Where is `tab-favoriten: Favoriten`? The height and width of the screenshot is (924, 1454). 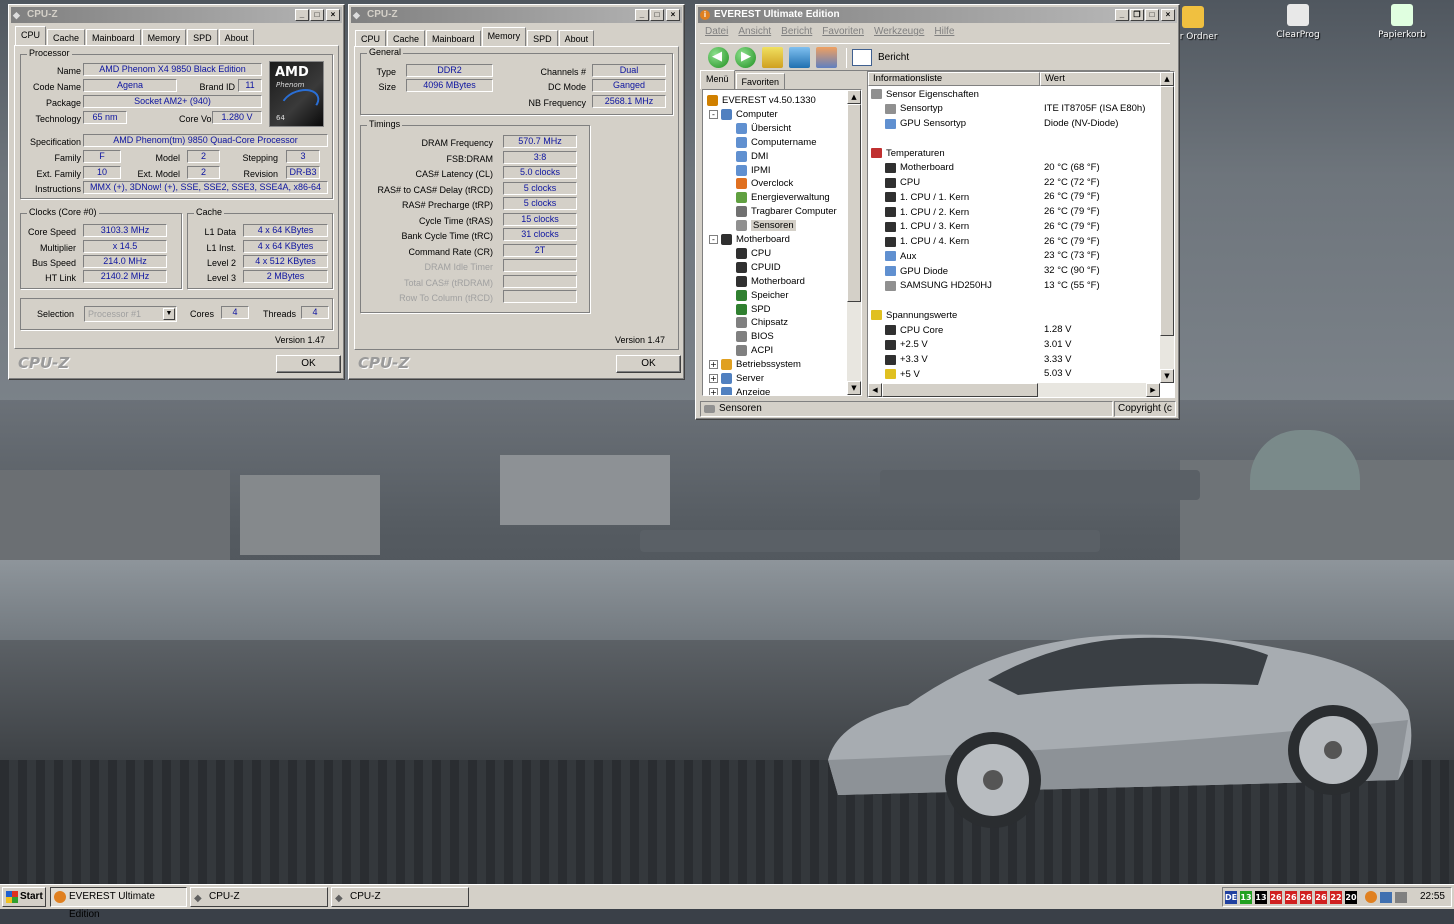
tab-favoriten: Favoriten is located at coordinates (760, 81).